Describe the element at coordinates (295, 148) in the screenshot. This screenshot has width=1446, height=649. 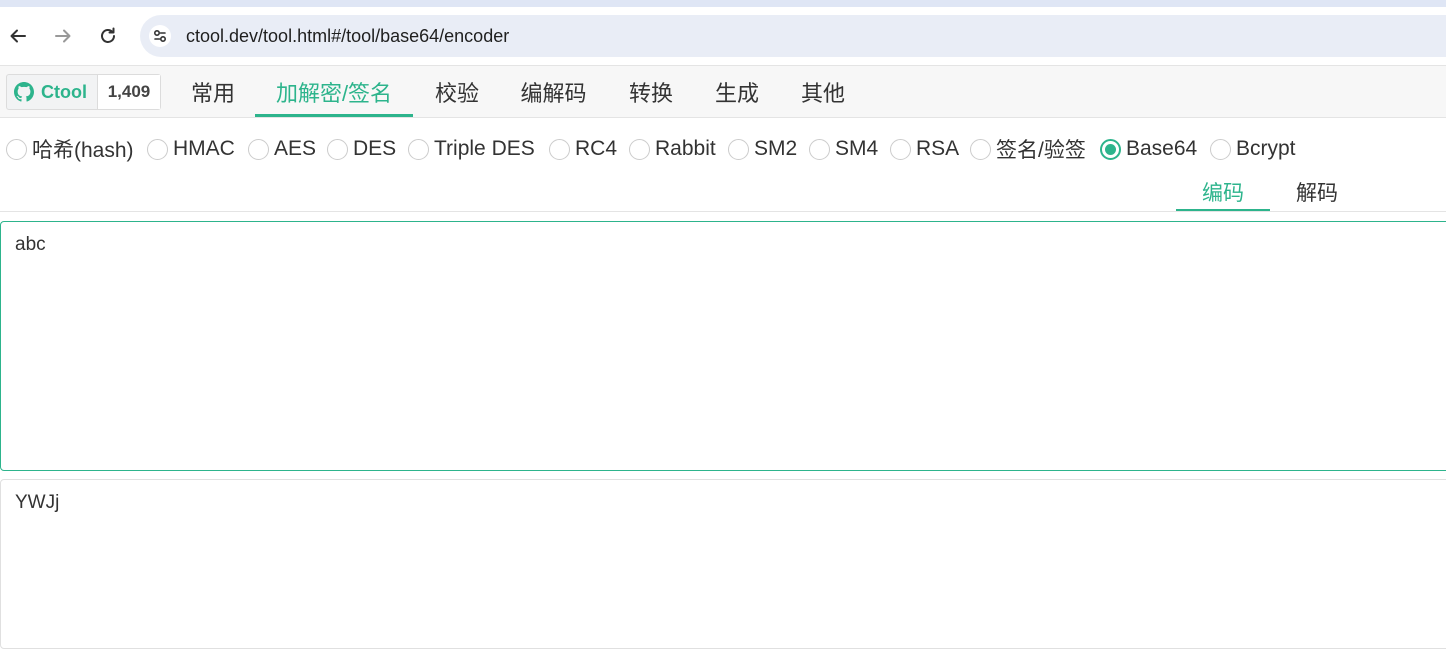
I see `radio-label: AES` at that location.